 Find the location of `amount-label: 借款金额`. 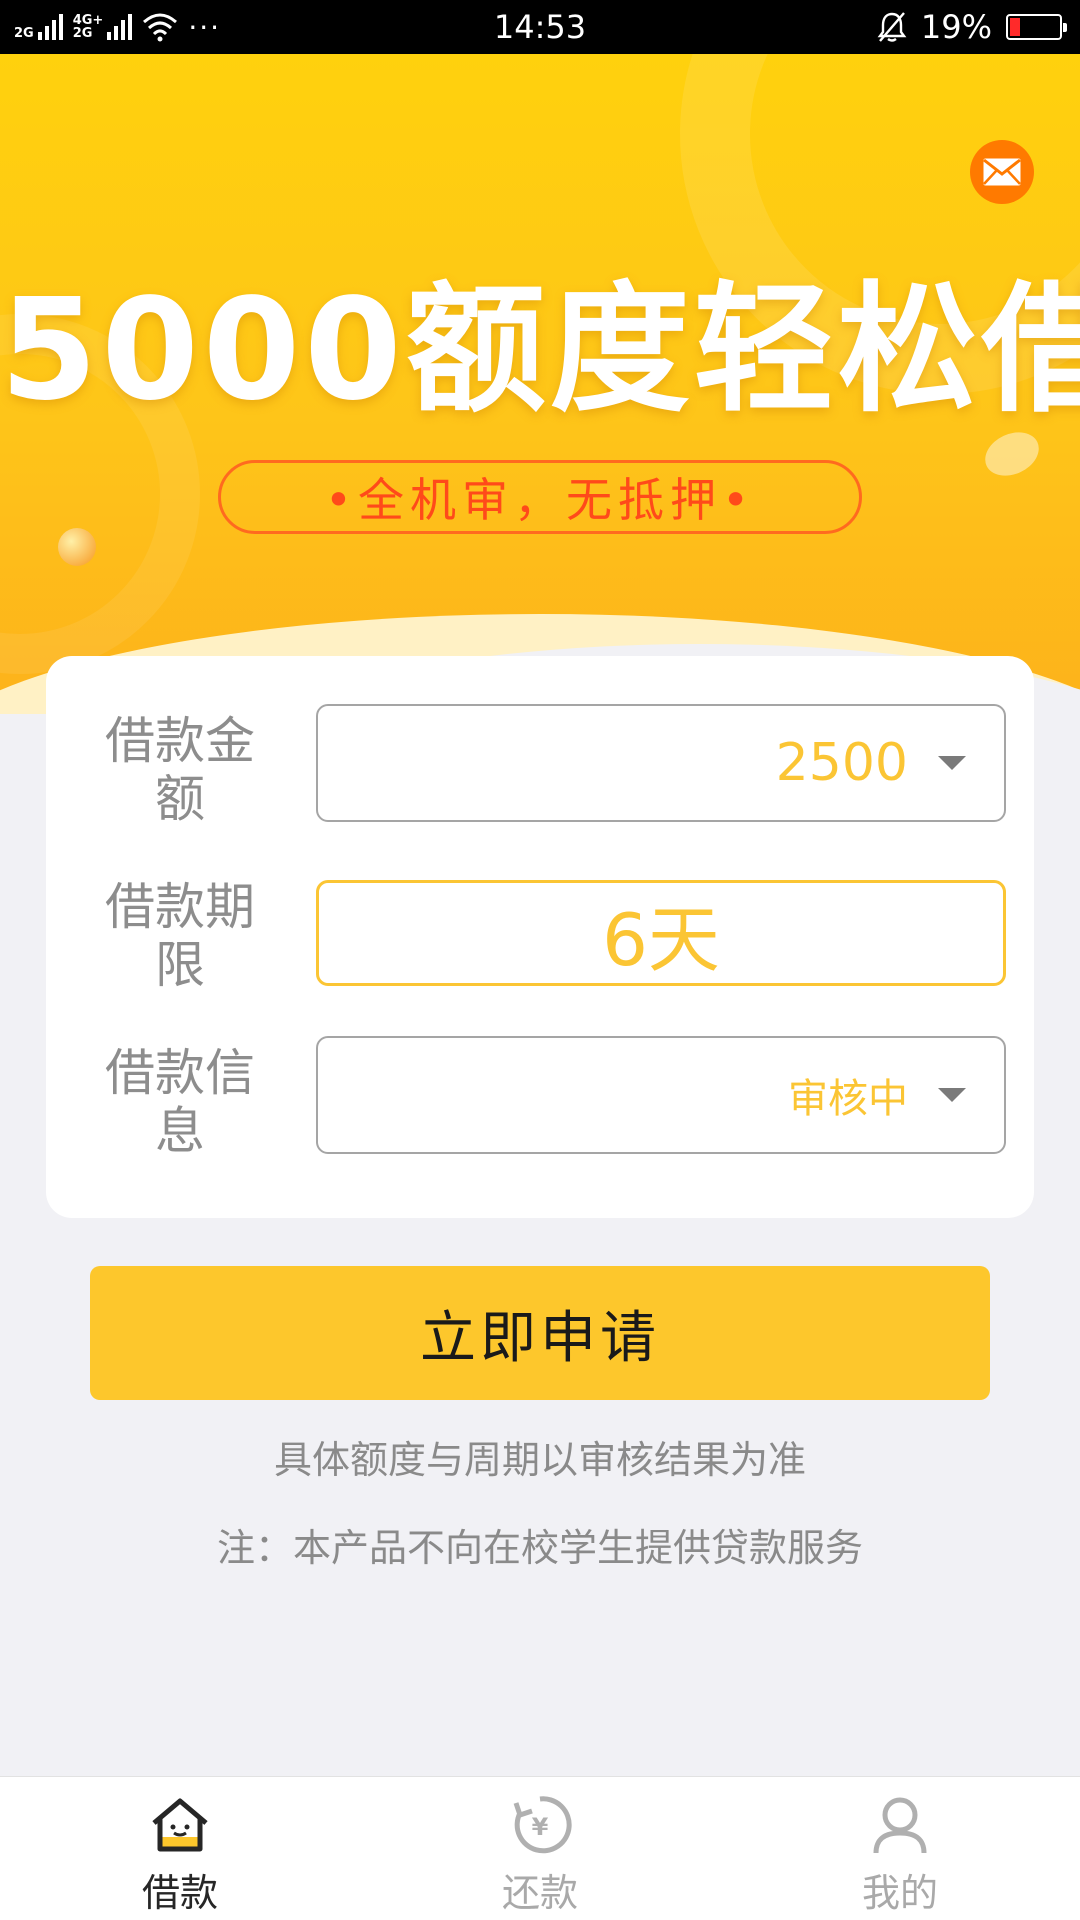

amount-label: 借款金额 is located at coordinates (180, 770).